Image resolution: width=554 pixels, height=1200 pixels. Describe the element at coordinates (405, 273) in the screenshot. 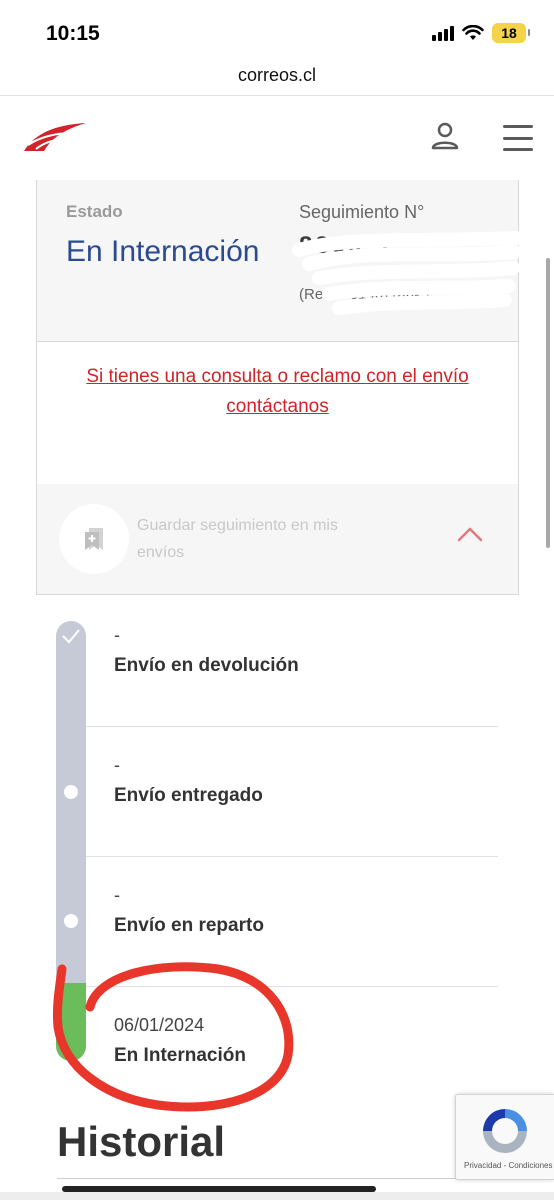

I see `redaction-scribble` at that location.